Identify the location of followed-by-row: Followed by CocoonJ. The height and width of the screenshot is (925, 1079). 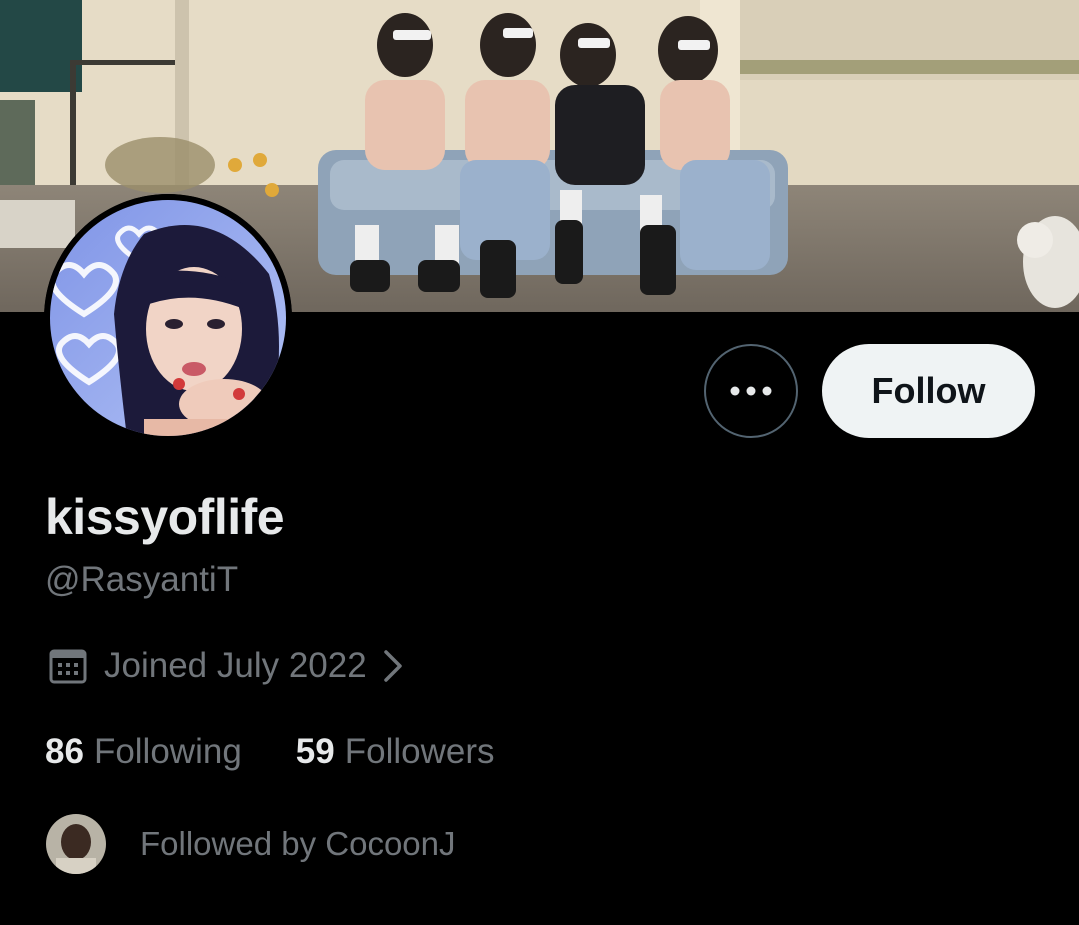
(251, 844).